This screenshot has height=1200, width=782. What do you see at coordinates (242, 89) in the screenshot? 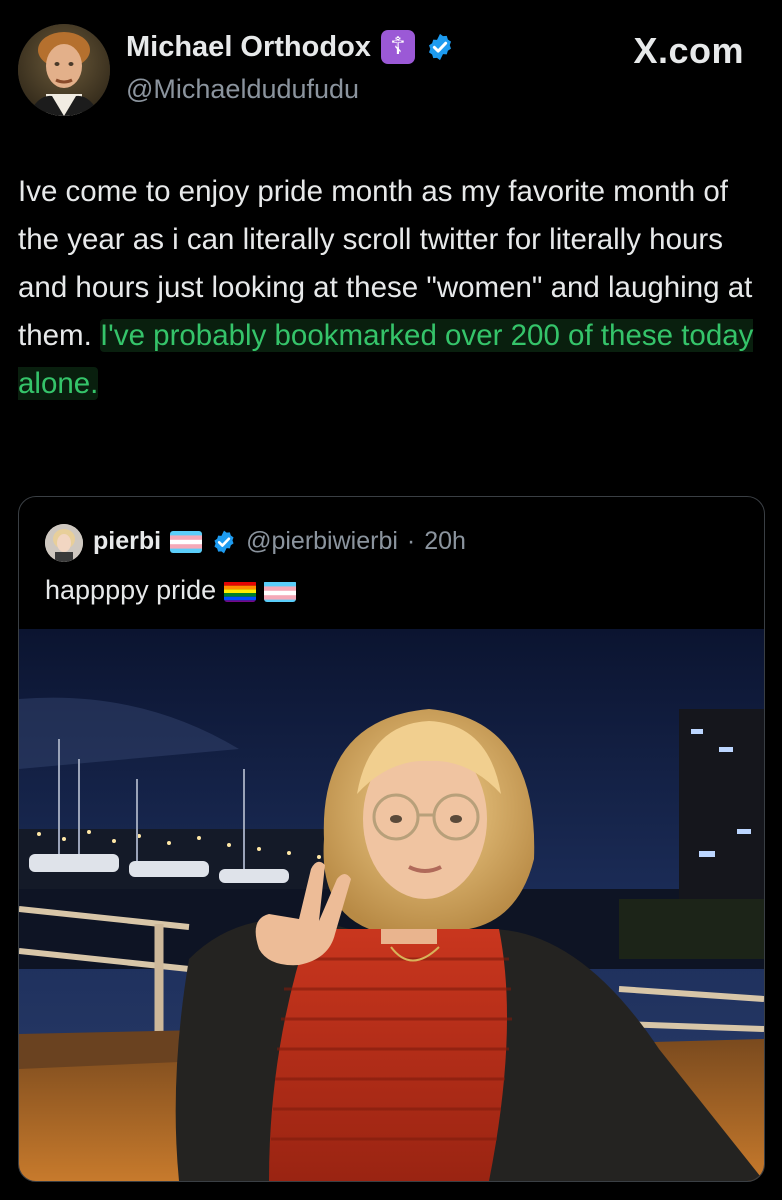
I see `author-handle: @Michaeldudufudu` at bounding box center [242, 89].